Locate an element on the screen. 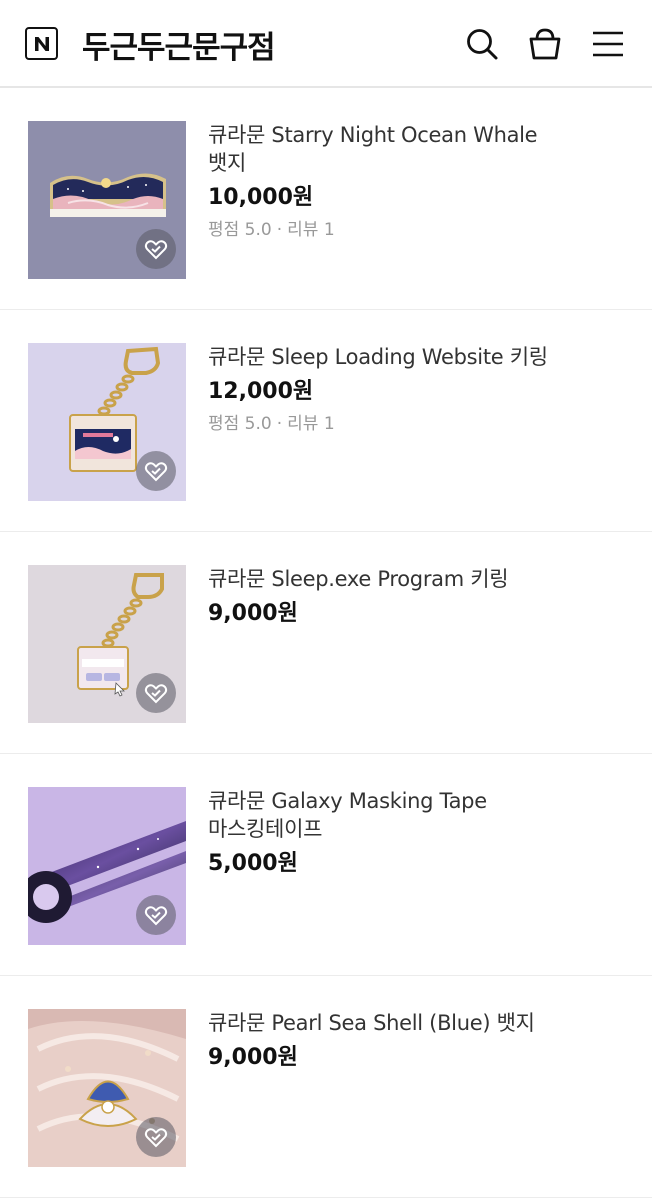  product-info: 큐라문 Sleep.exe Program 키링 9,000원 is located at coordinates (388, 597).